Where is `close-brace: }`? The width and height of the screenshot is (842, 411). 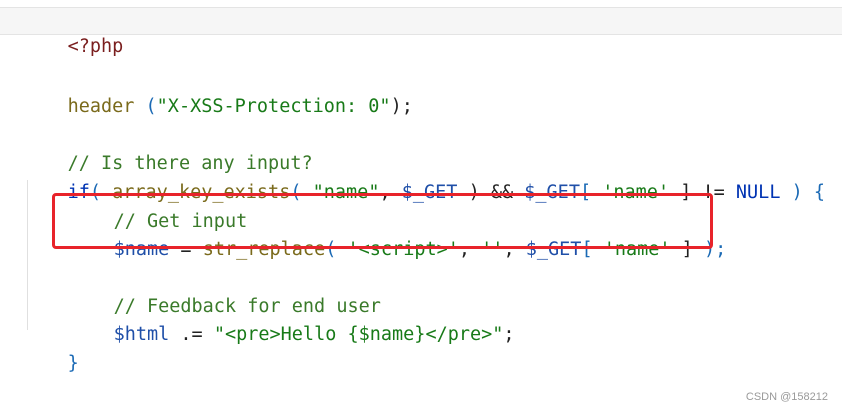
close-brace: } is located at coordinates (73, 363).